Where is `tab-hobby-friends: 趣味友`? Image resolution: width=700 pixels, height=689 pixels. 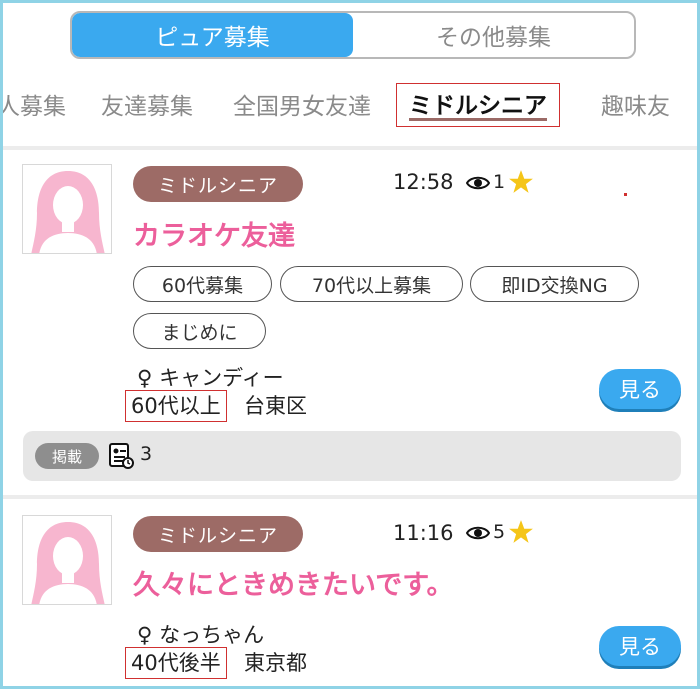
tab-hobby-friends: 趣味友 is located at coordinates (635, 104).